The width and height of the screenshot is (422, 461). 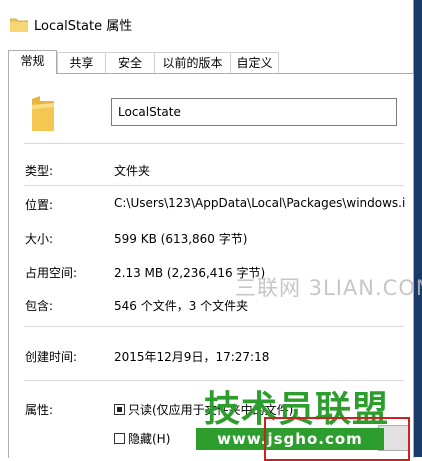 I want to click on title-bar: LocalState 属性, so click(x=206, y=23).